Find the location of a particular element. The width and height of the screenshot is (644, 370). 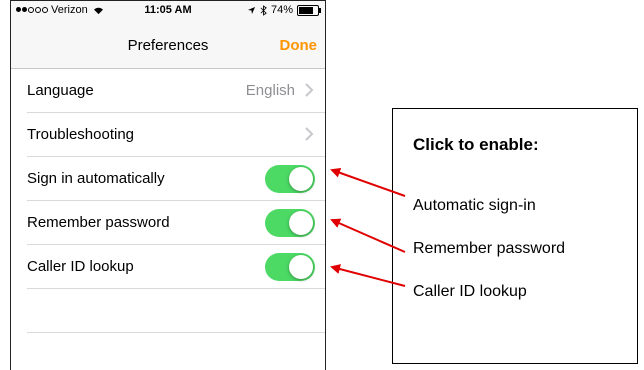

battery-percent: 74% is located at coordinates (281, 10).